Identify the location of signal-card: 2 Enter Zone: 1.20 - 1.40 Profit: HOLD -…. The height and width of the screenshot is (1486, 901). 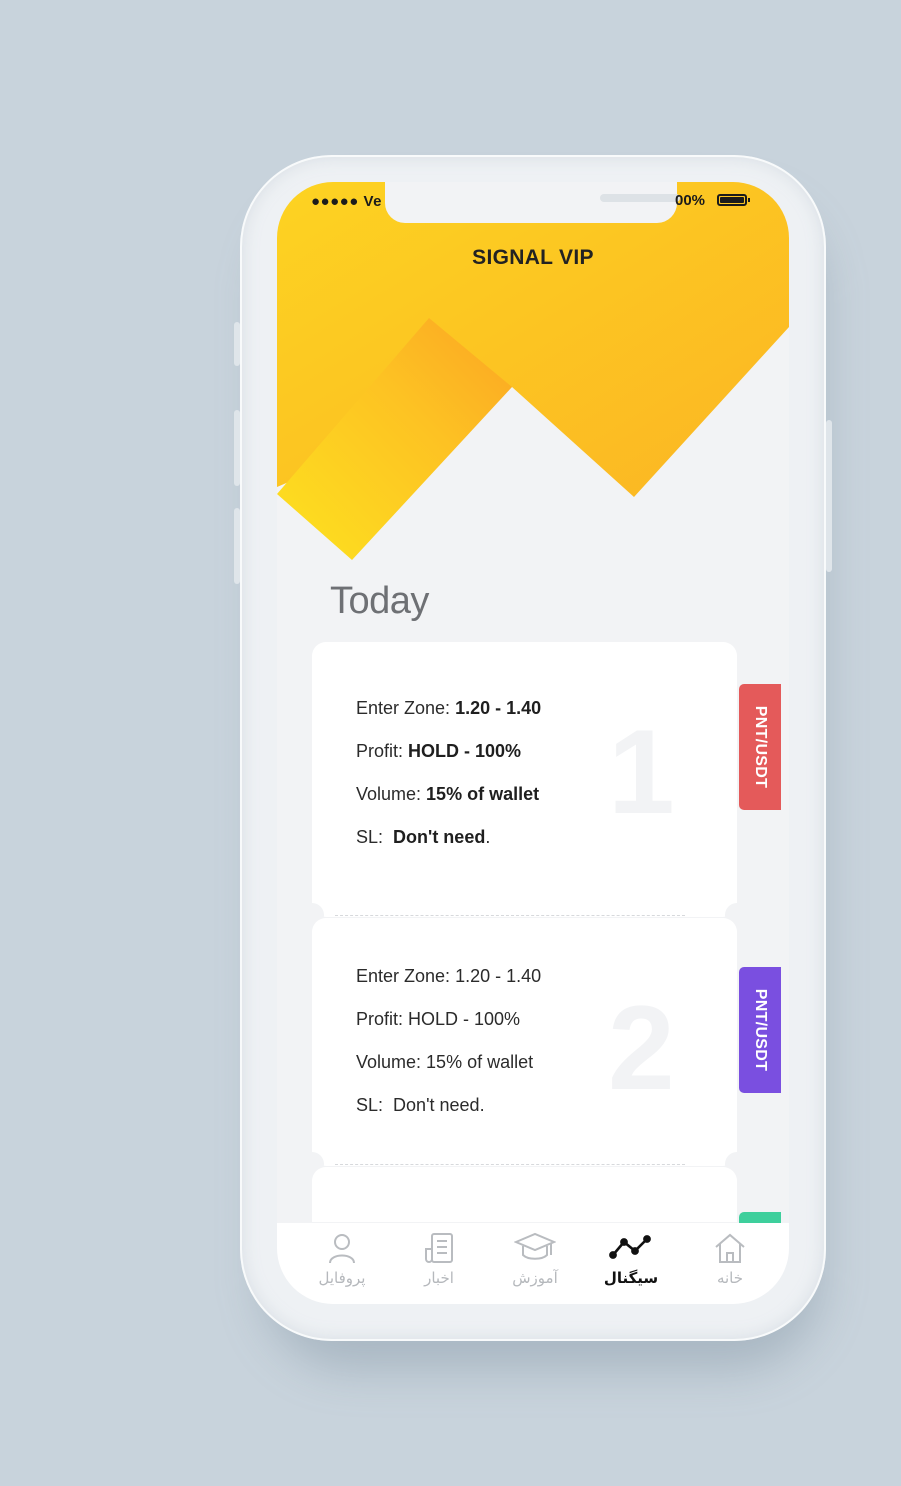
(524, 1042).